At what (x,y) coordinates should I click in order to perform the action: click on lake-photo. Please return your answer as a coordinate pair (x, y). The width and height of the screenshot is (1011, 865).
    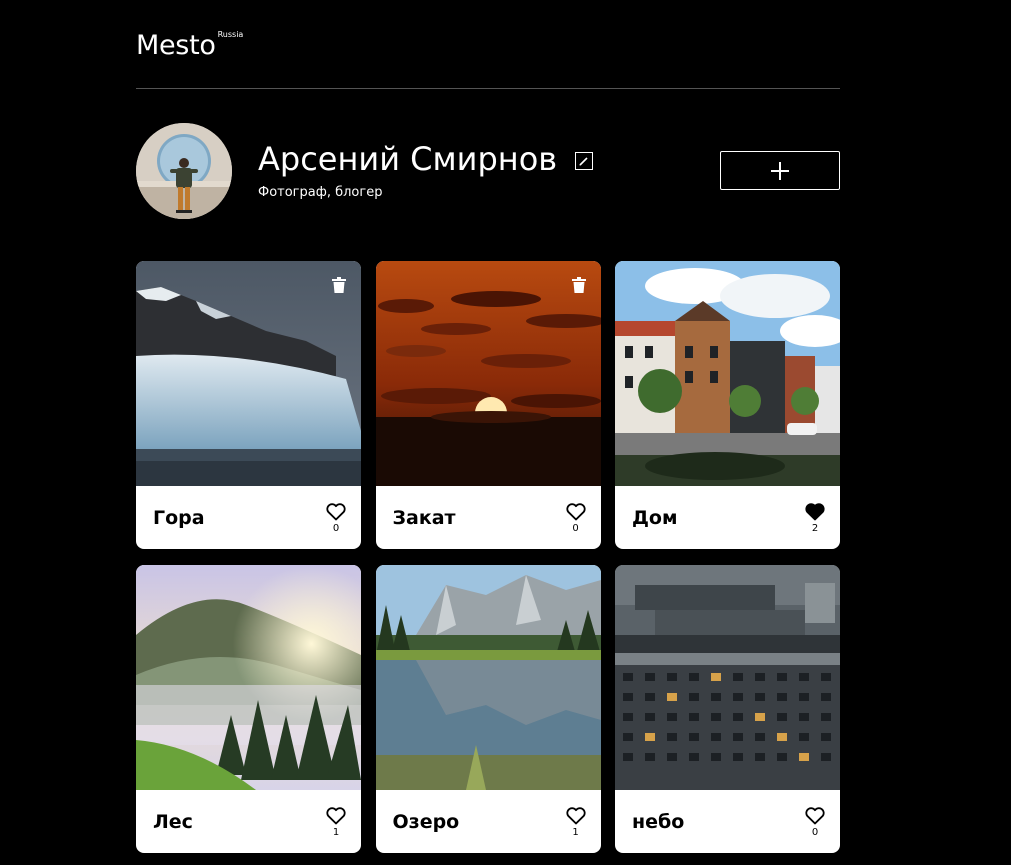
    Looking at the image, I should click on (488, 677).